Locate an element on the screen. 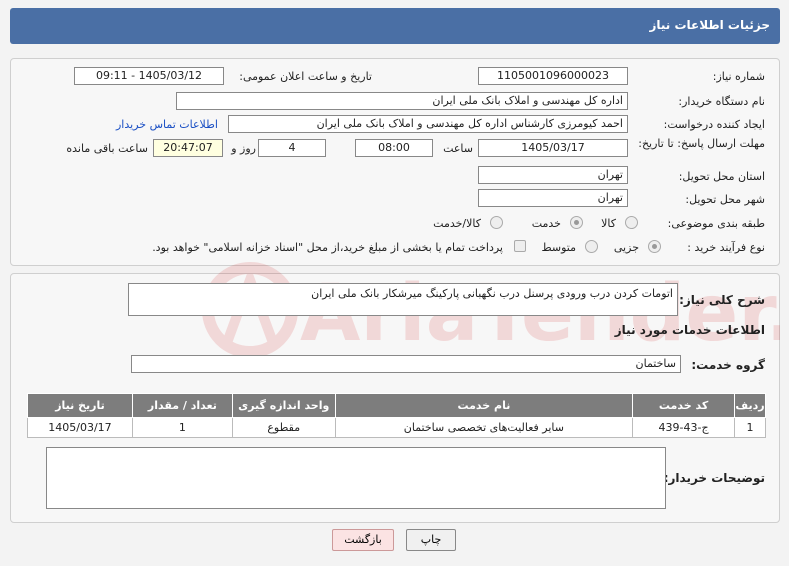  buyer-org-label: نام دستگاه خریدار: is located at coordinates (721, 101).